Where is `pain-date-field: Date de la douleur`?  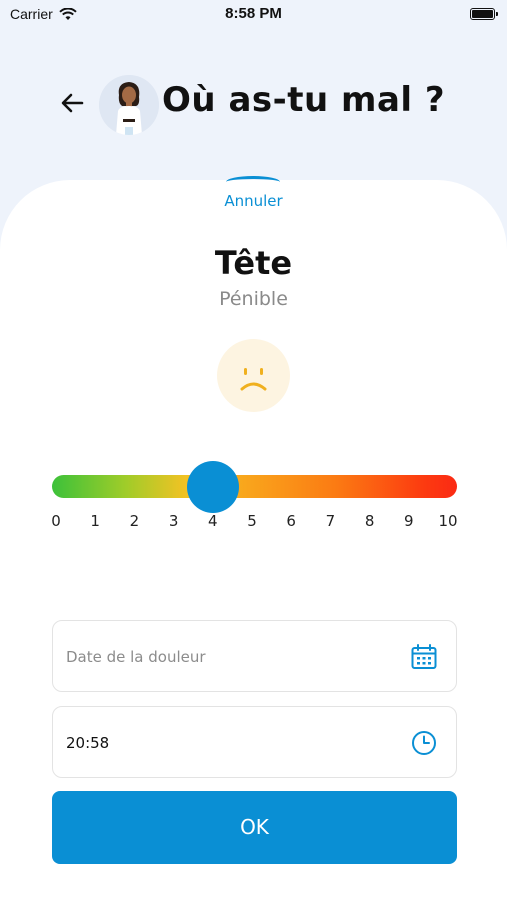
pain-date-field: Date de la douleur is located at coordinates (254, 656).